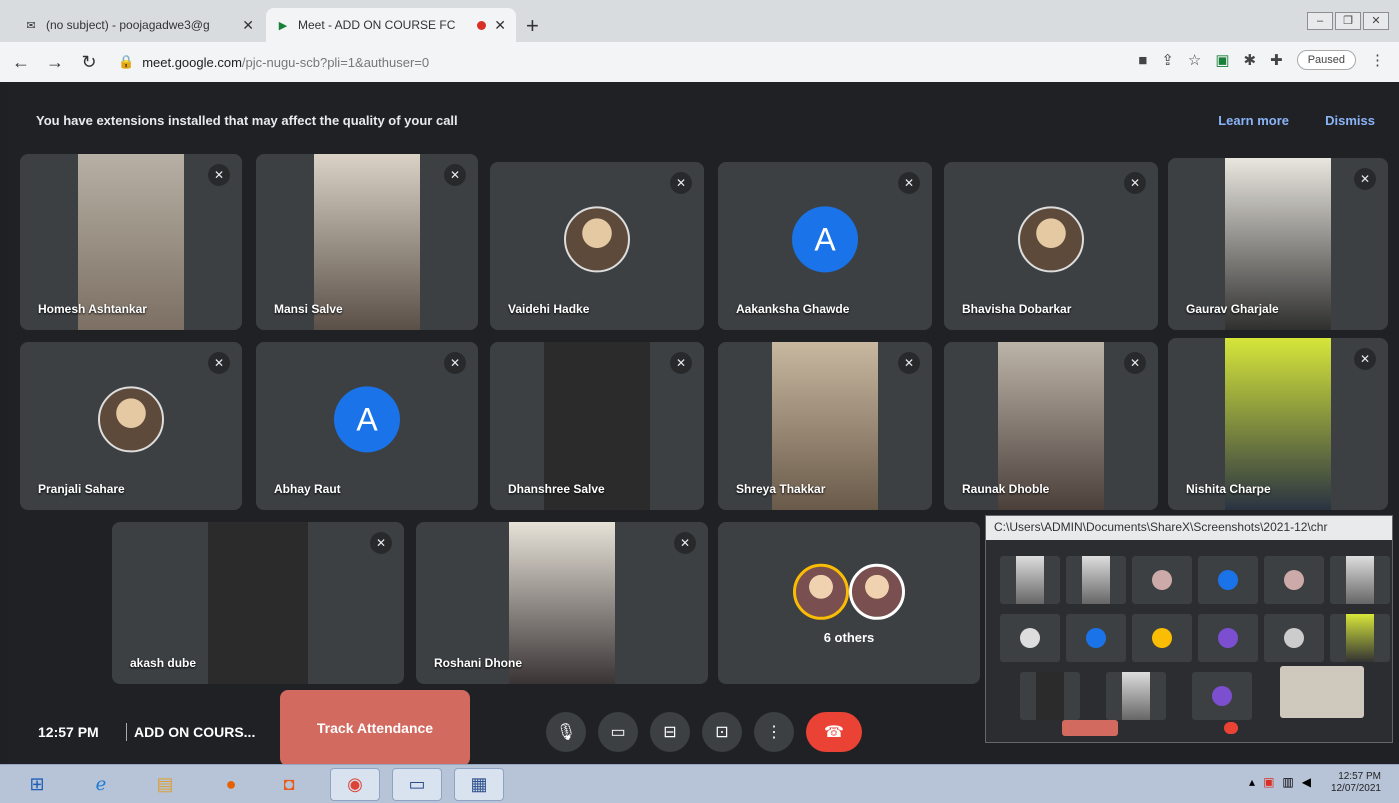 The width and height of the screenshot is (1399, 803). I want to click on captions-icon: ⊟, so click(670, 732).